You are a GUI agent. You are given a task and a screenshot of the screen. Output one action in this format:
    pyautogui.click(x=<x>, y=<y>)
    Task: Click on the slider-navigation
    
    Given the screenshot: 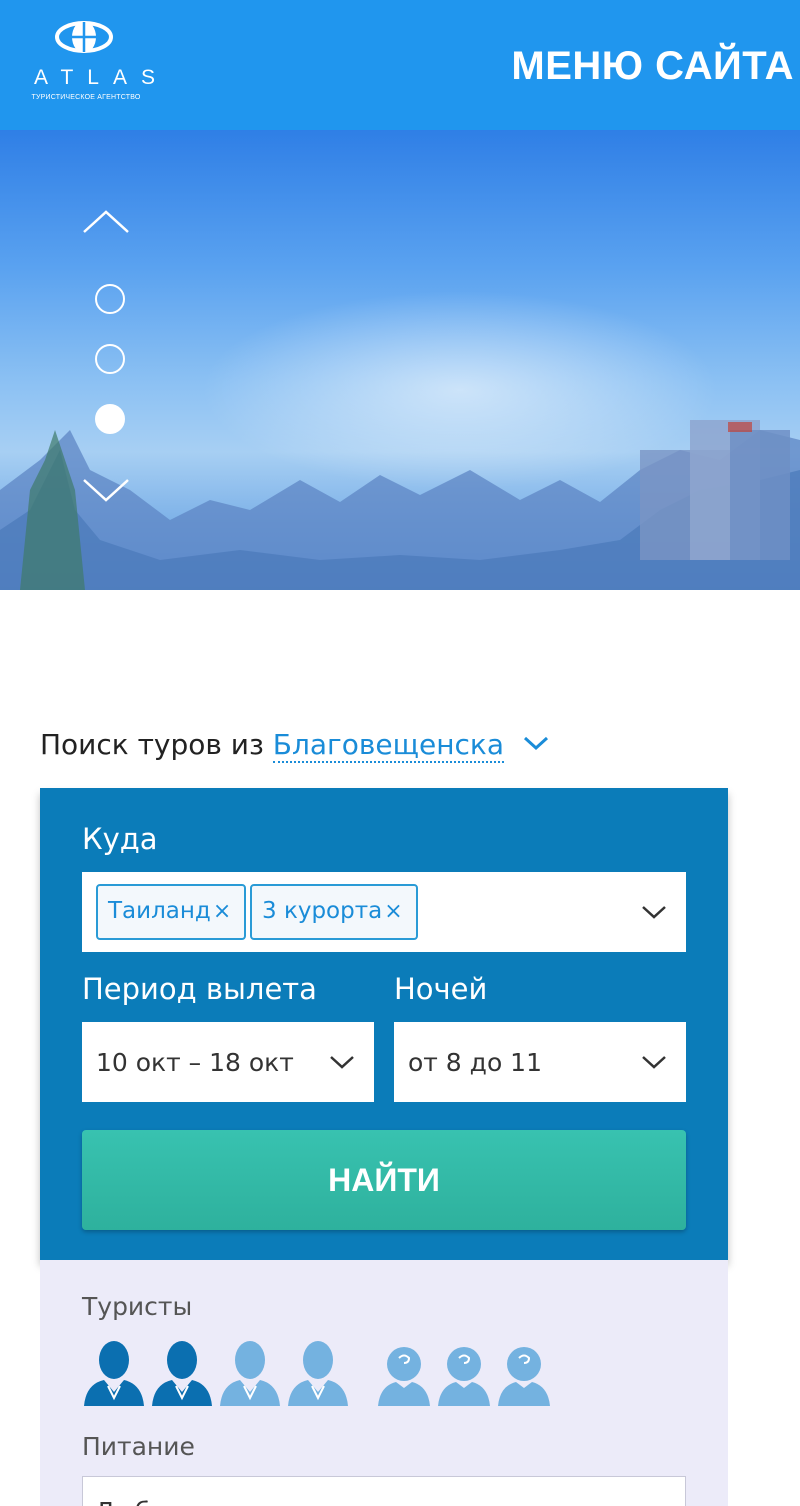 What is the action you would take?
    pyautogui.click(x=106, y=351)
    